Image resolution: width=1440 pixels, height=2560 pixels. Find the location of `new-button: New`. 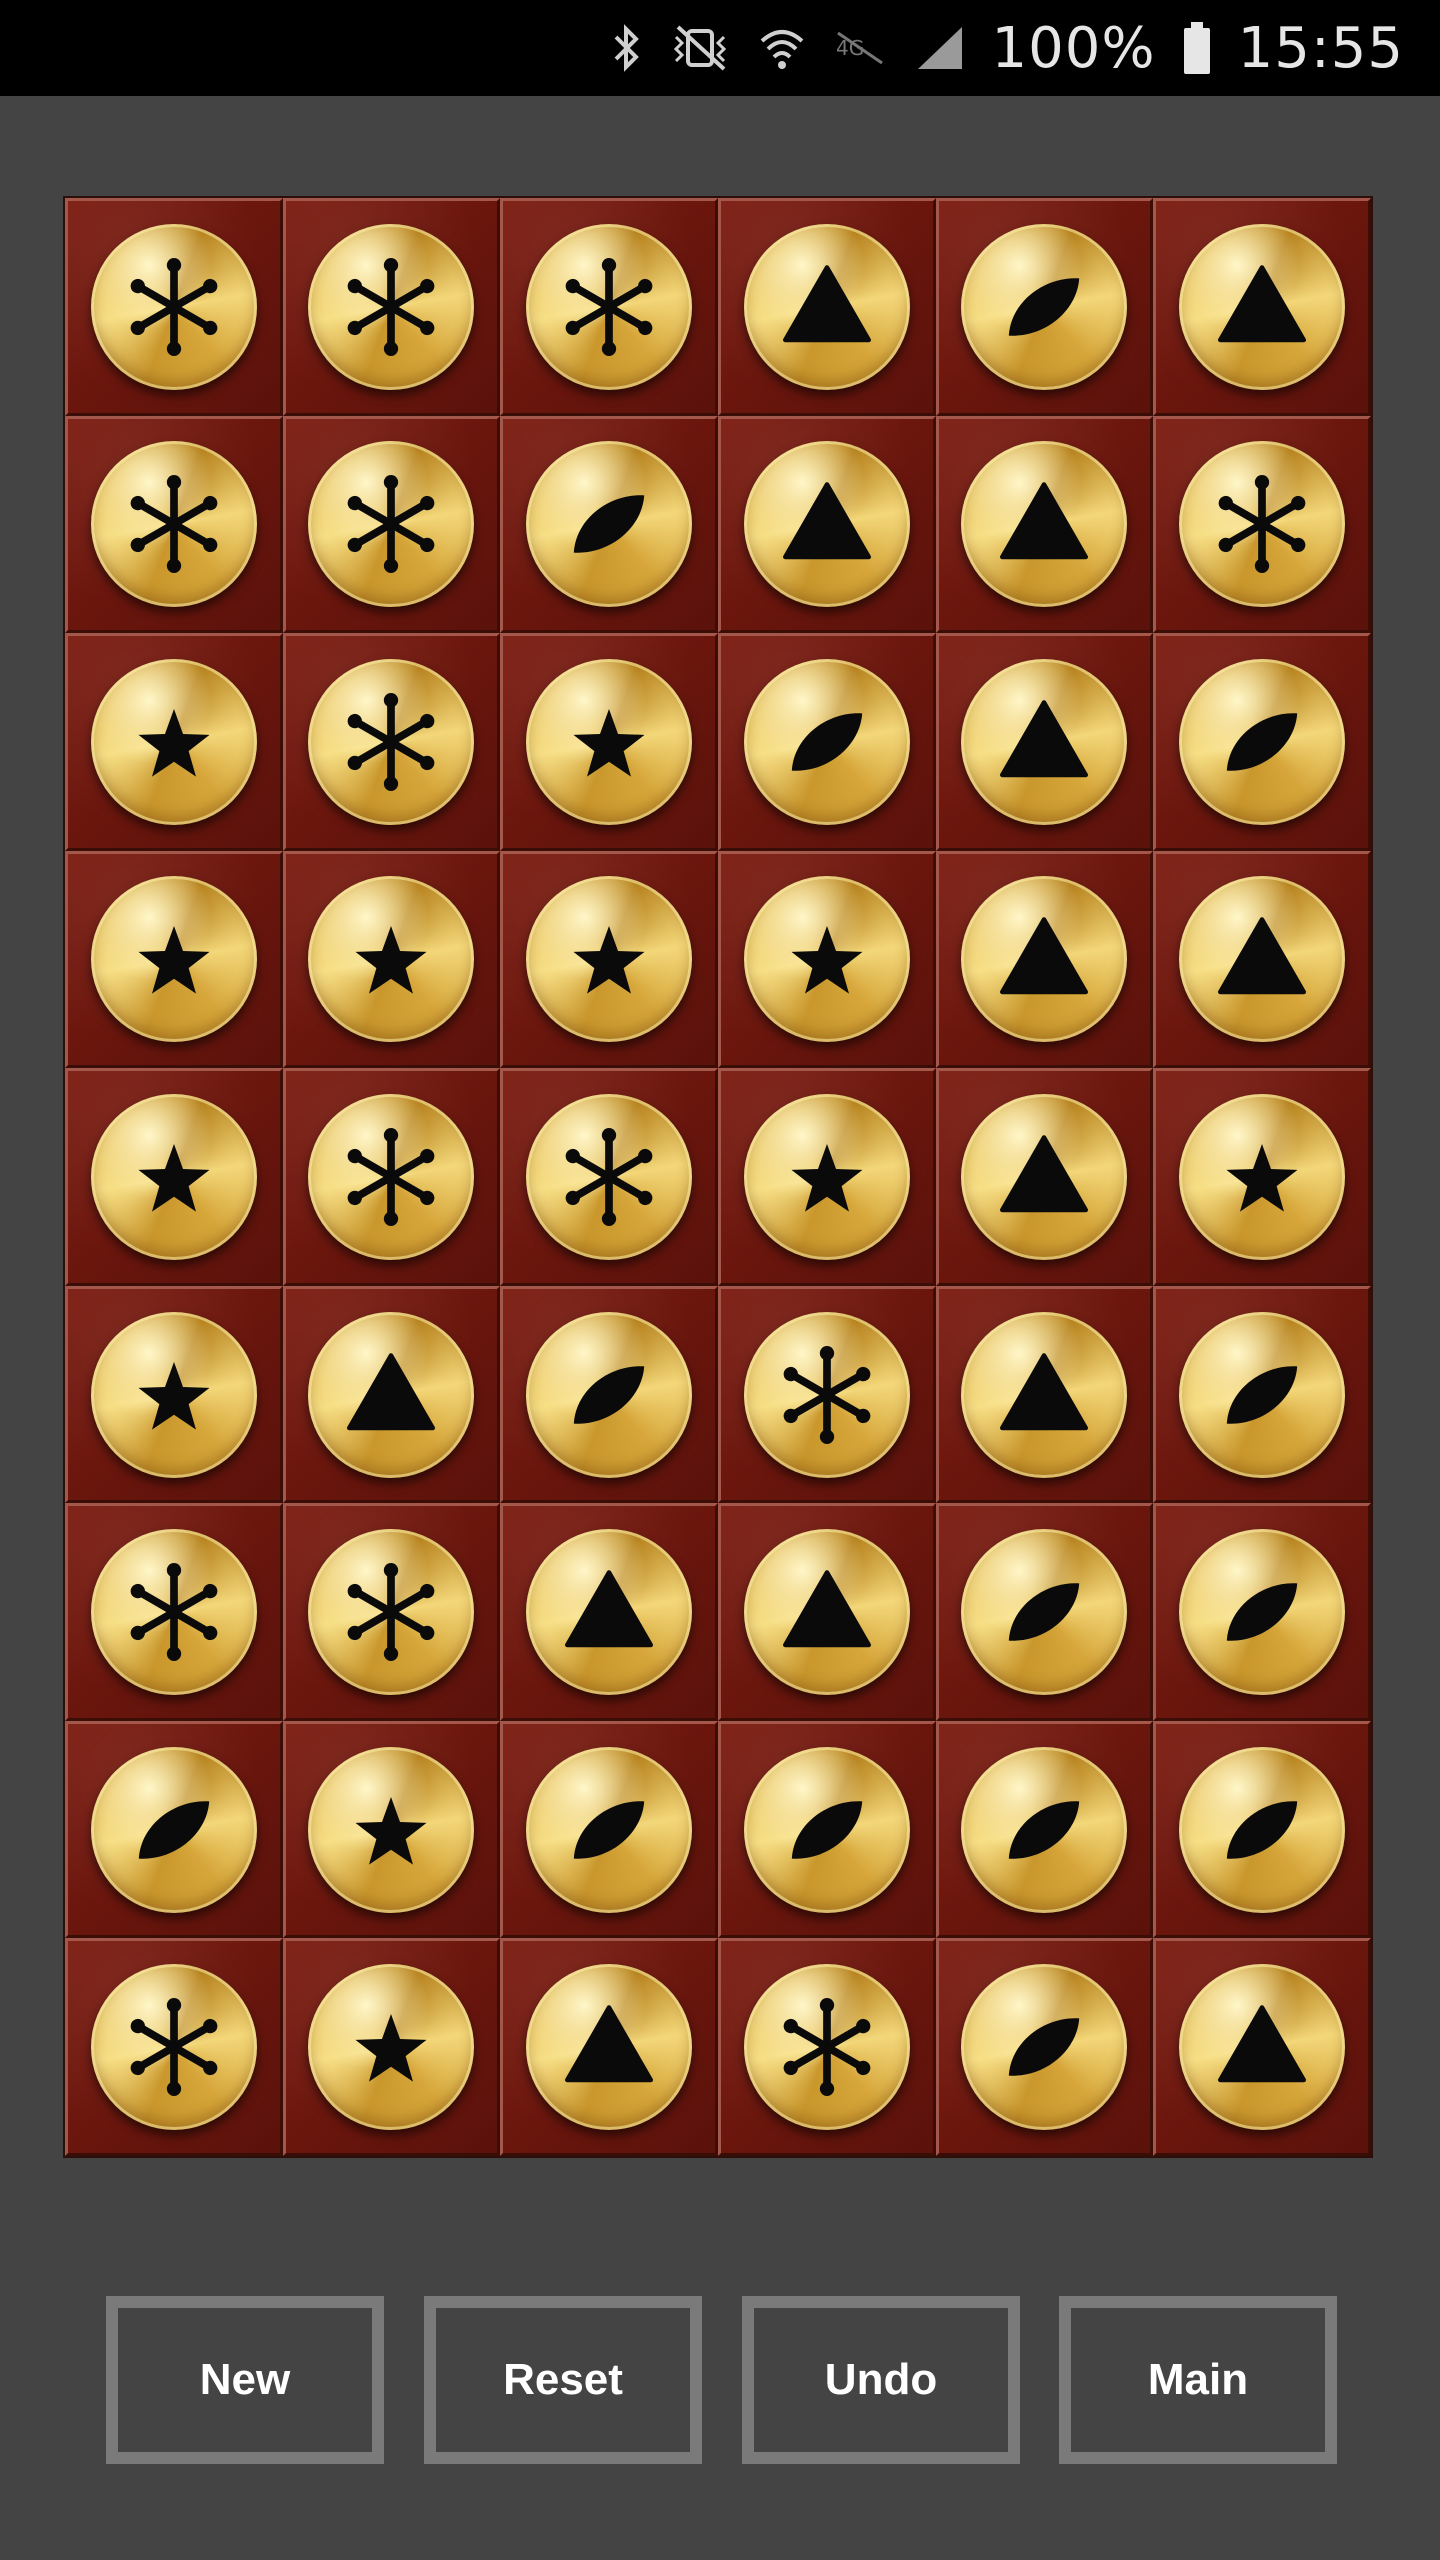

new-button: New is located at coordinates (245, 2380).